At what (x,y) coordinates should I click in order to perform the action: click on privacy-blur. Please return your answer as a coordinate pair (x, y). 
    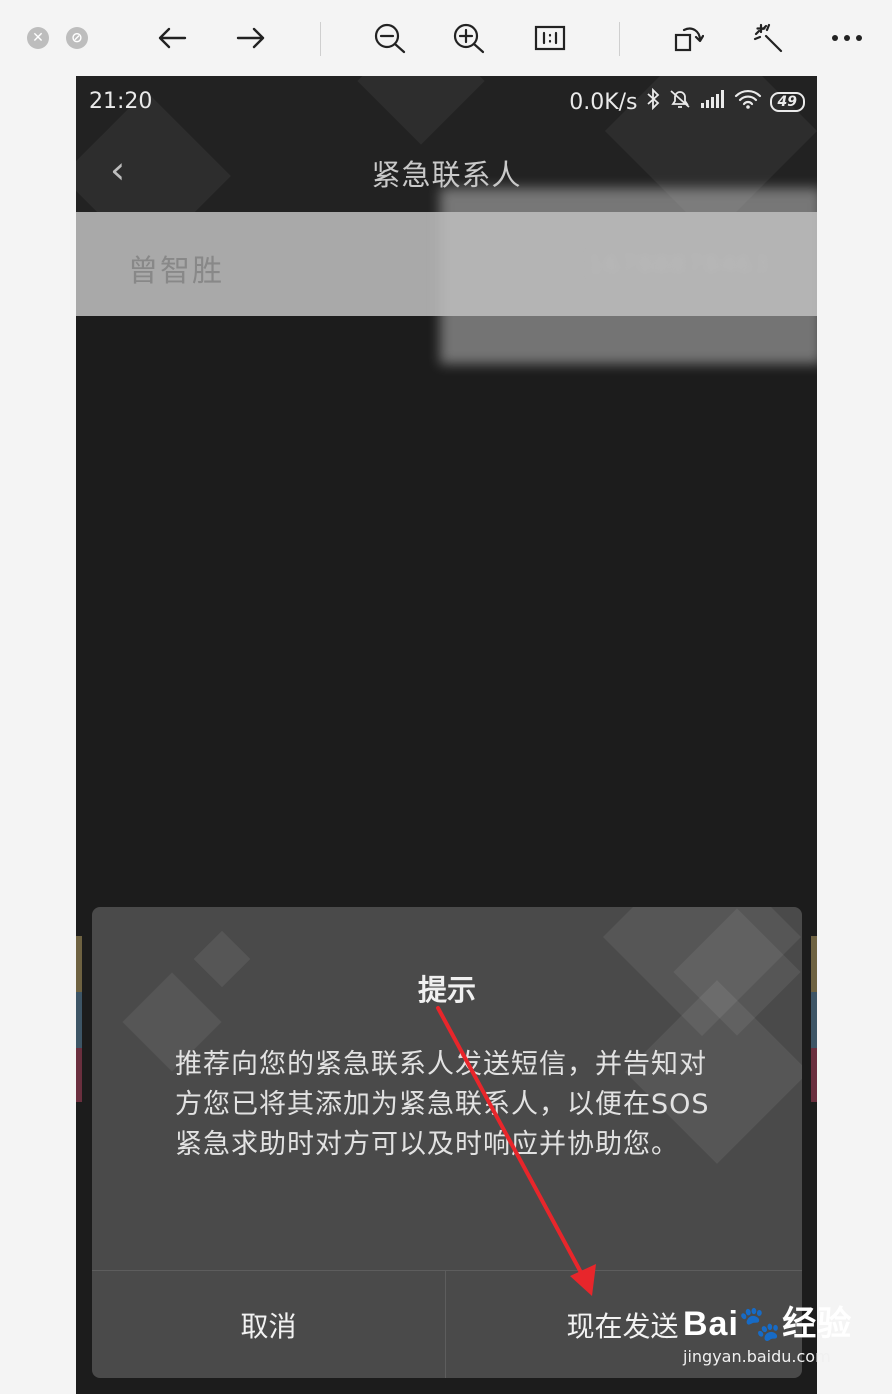
    Looking at the image, I should click on (628, 276).